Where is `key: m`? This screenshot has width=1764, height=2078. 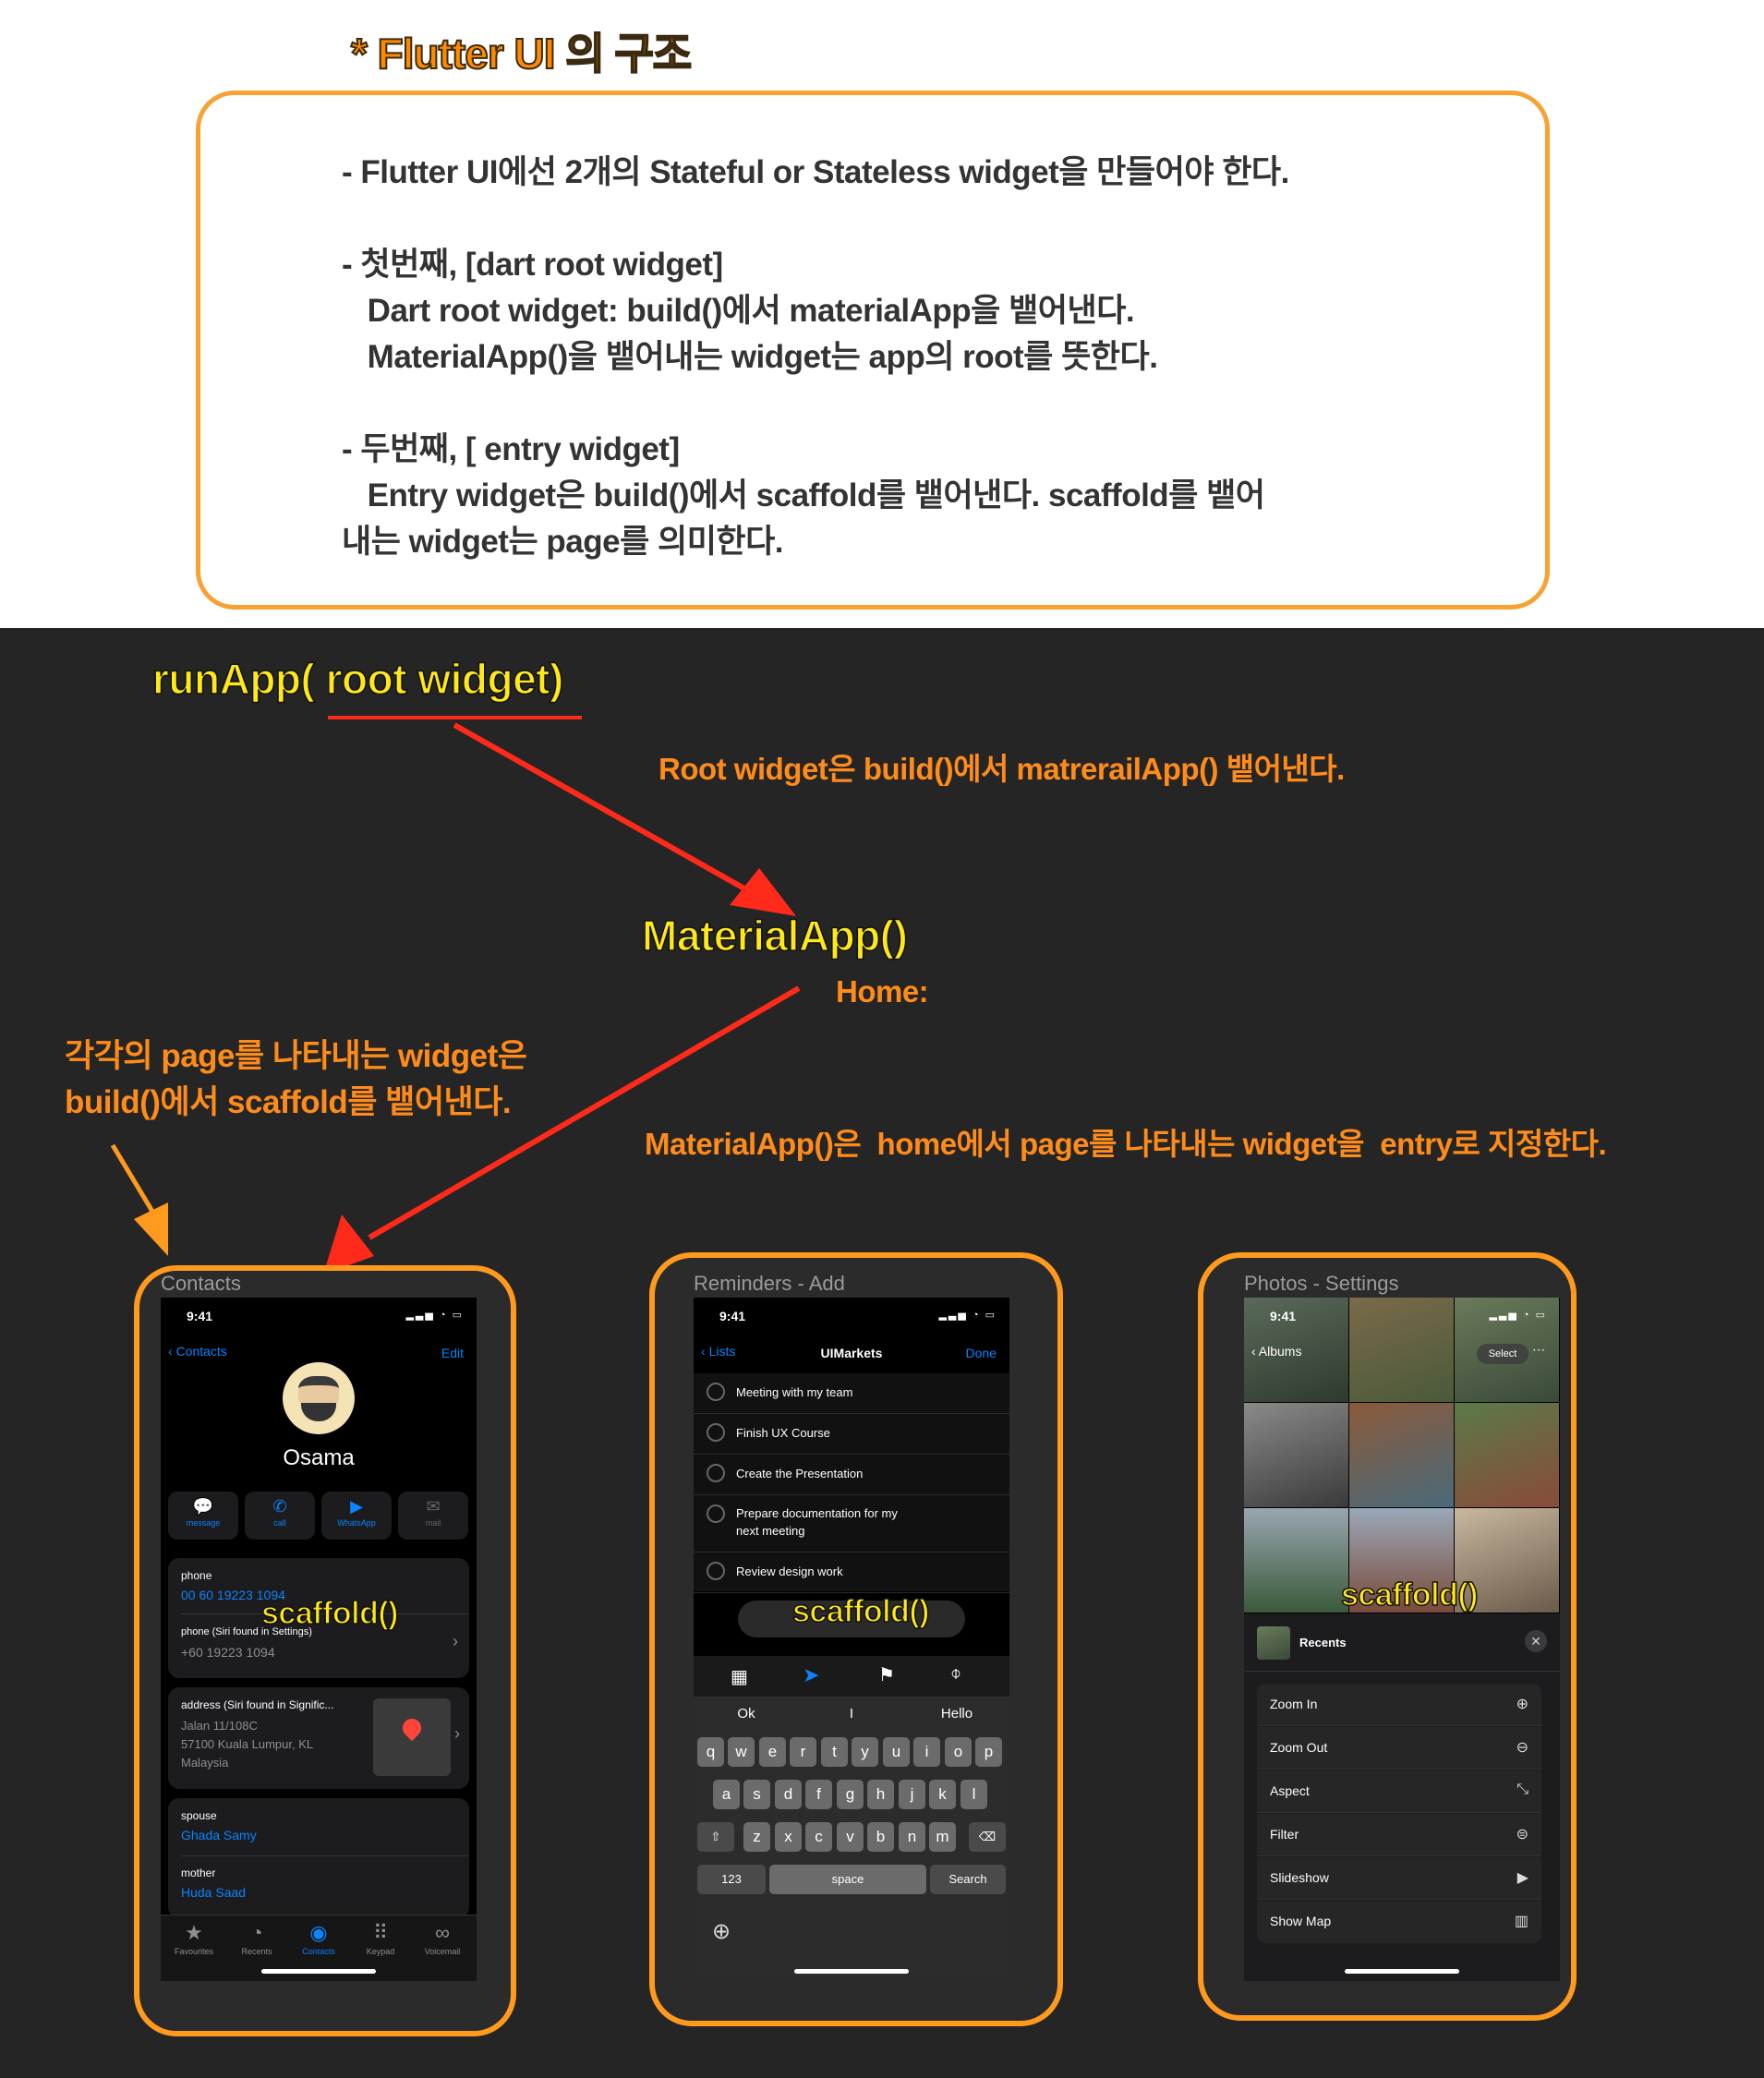 key: m is located at coordinates (943, 1837).